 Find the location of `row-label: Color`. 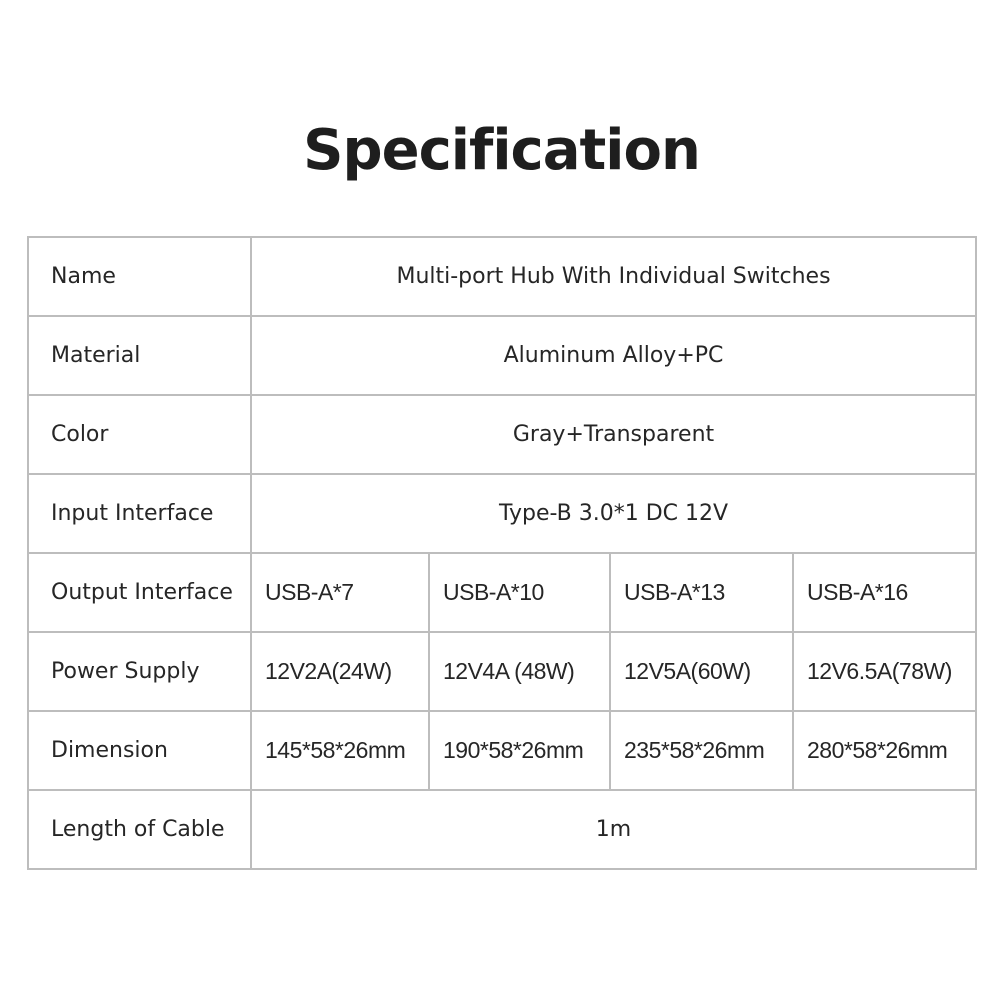

row-label: Color is located at coordinates (139, 434).